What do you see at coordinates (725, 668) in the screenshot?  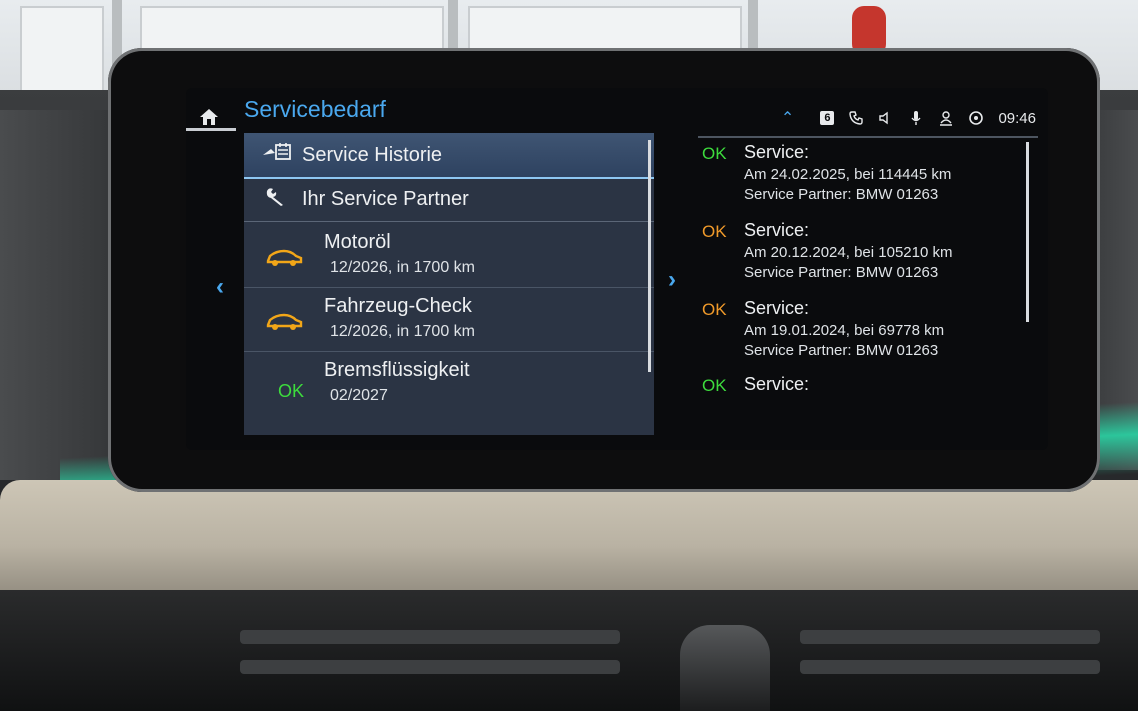 I see `hazard-button` at bounding box center [725, 668].